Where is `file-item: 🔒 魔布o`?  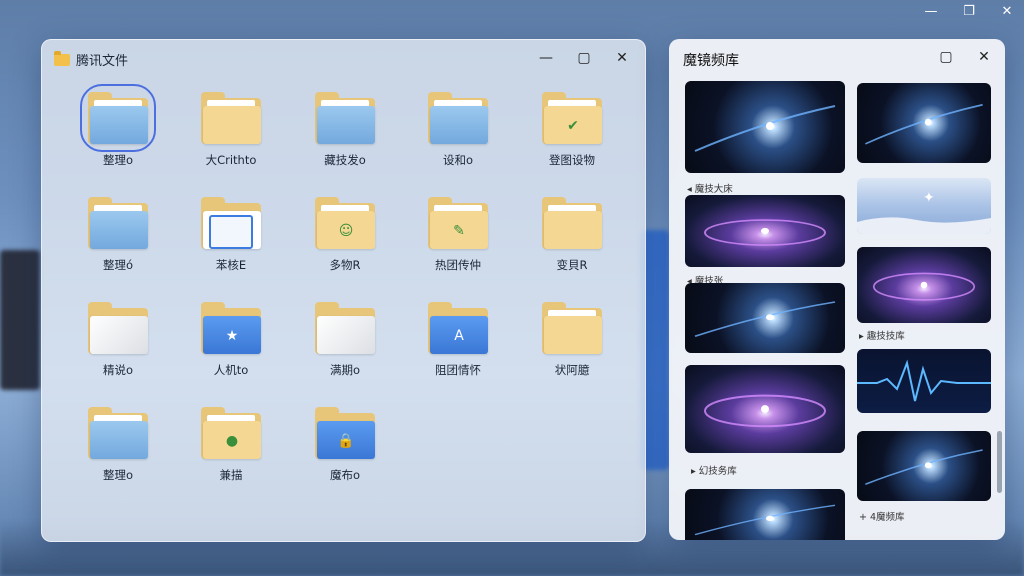
file-item: 🔒 魔布o is located at coordinates (345, 452).